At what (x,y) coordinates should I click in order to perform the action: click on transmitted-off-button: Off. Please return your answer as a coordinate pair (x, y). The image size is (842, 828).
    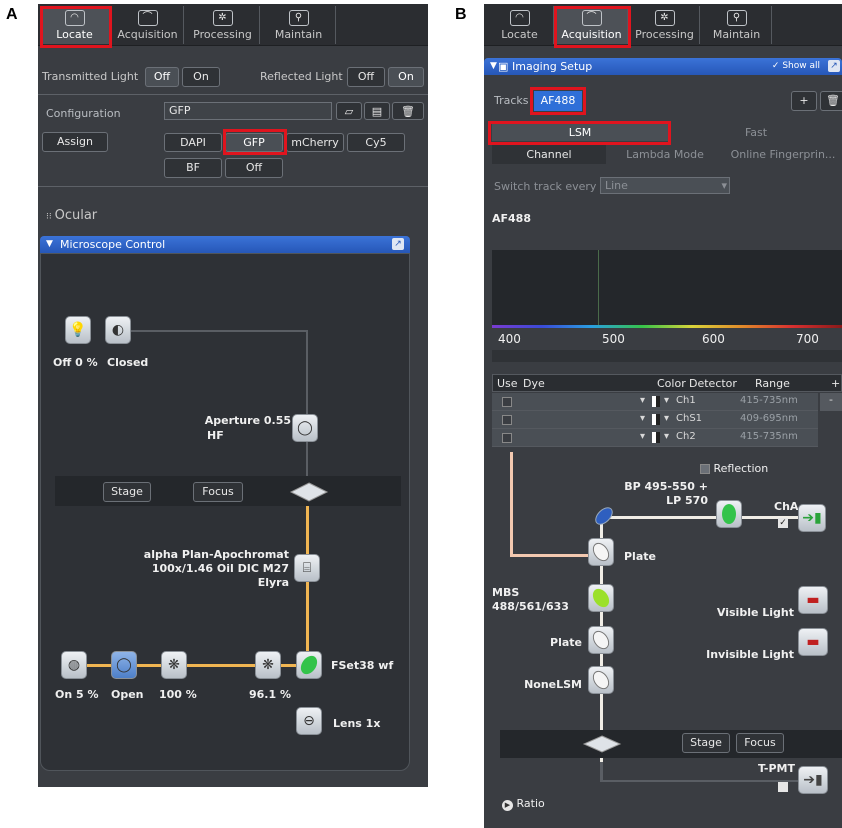
    Looking at the image, I should click on (162, 77).